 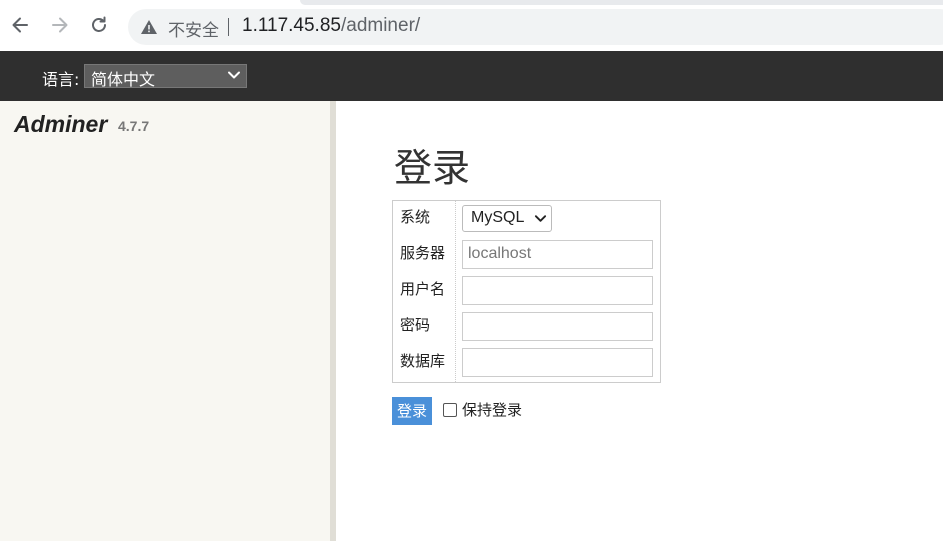 What do you see at coordinates (423, 253) in the screenshot?
I see `server-label: 服务器` at bounding box center [423, 253].